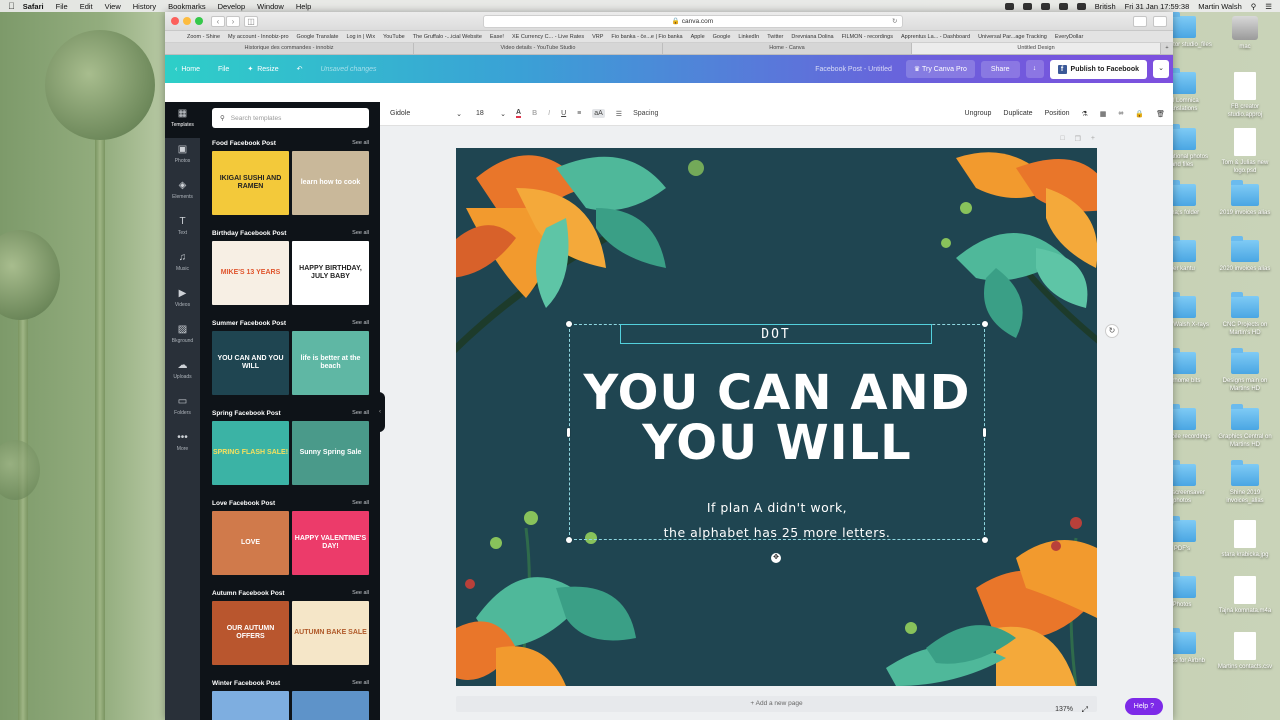 The width and height of the screenshot is (1280, 720). What do you see at coordinates (175, 21) in the screenshot?
I see `close-window-button` at bounding box center [175, 21].